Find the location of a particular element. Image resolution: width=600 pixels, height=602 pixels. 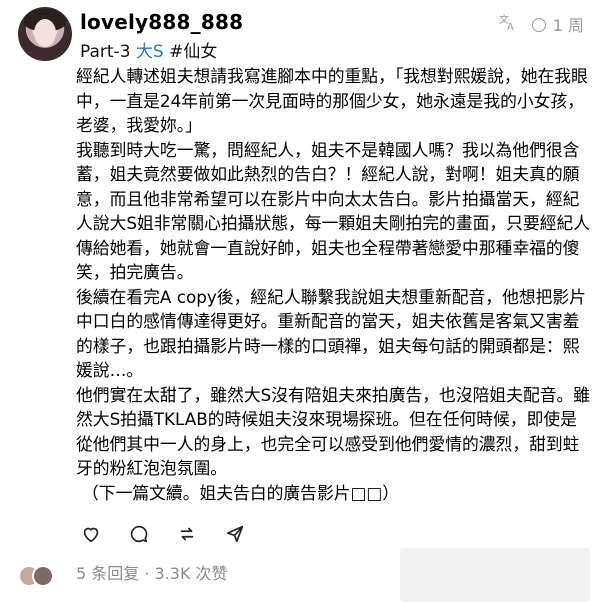

engagement-stats: 5 条回复 · 3.3K 次赞 is located at coordinates (152, 572).